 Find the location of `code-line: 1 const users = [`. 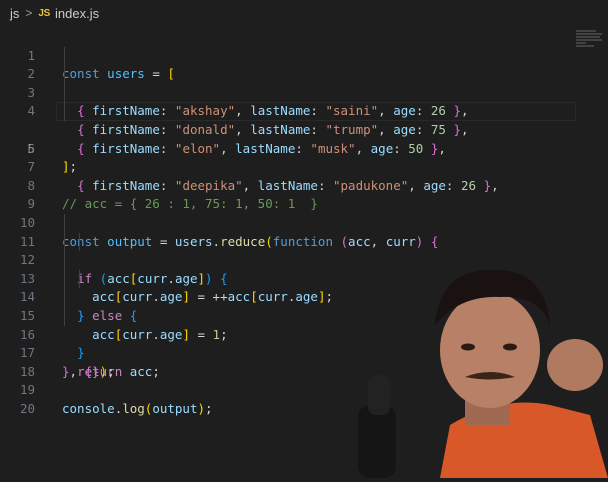

code-line: 1 const users = [ is located at coordinates (304, 55).